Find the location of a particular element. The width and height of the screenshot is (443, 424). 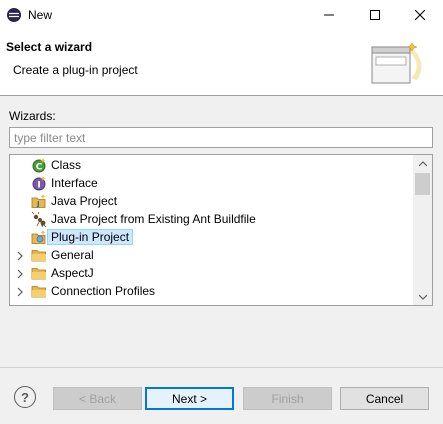

tree-item-label: AspectJ is located at coordinates (72, 273).